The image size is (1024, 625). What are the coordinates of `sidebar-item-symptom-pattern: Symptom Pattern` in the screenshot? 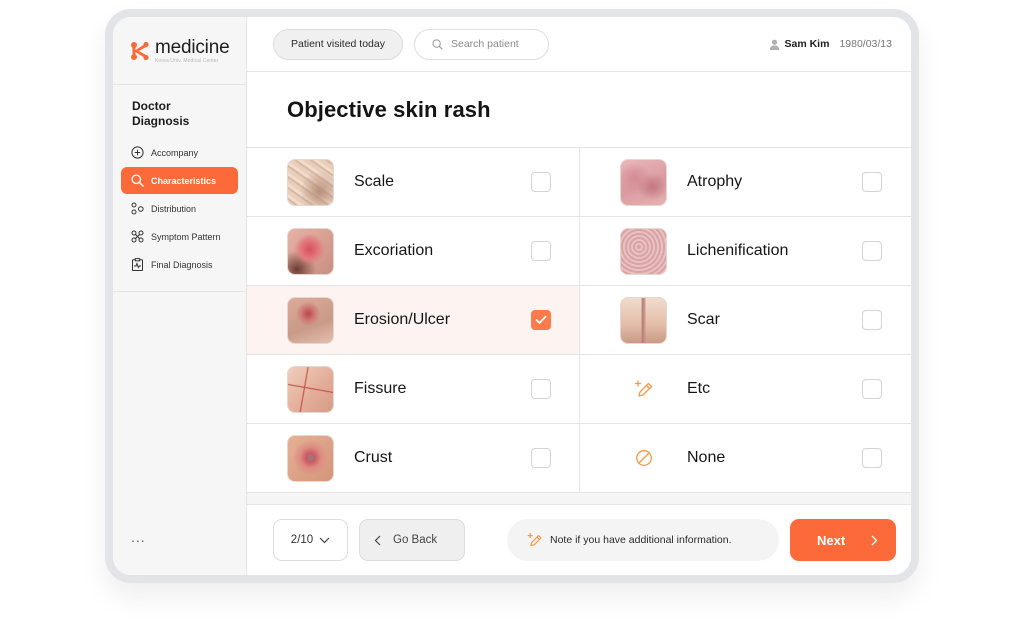 It's located at (179, 236).